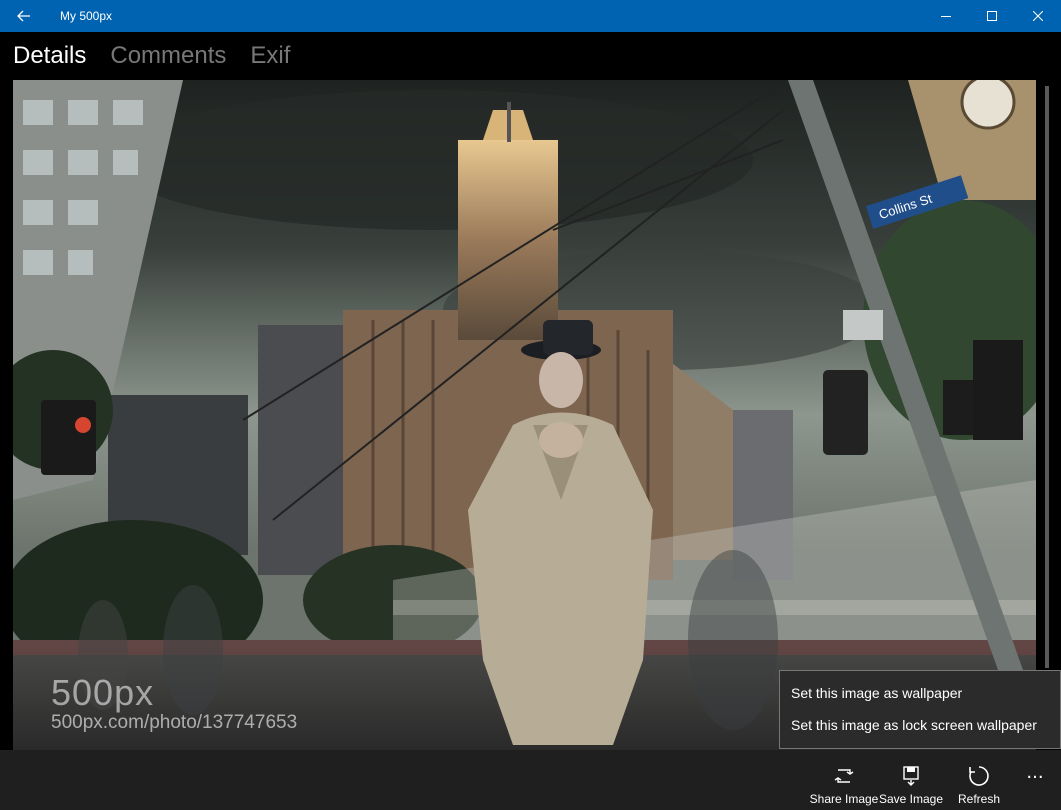 The width and height of the screenshot is (1061, 810). I want to click on minimize-button, so click(946, 16).